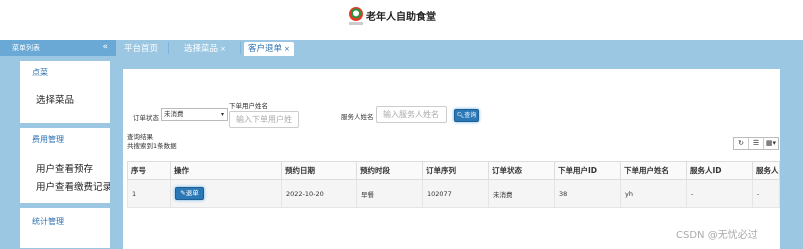 This screenshot has height=249, width=803. What do you see at coordinates (653, 193) in the screenshot?
I see `table-cell: yh` at bounding box center [653, 193].